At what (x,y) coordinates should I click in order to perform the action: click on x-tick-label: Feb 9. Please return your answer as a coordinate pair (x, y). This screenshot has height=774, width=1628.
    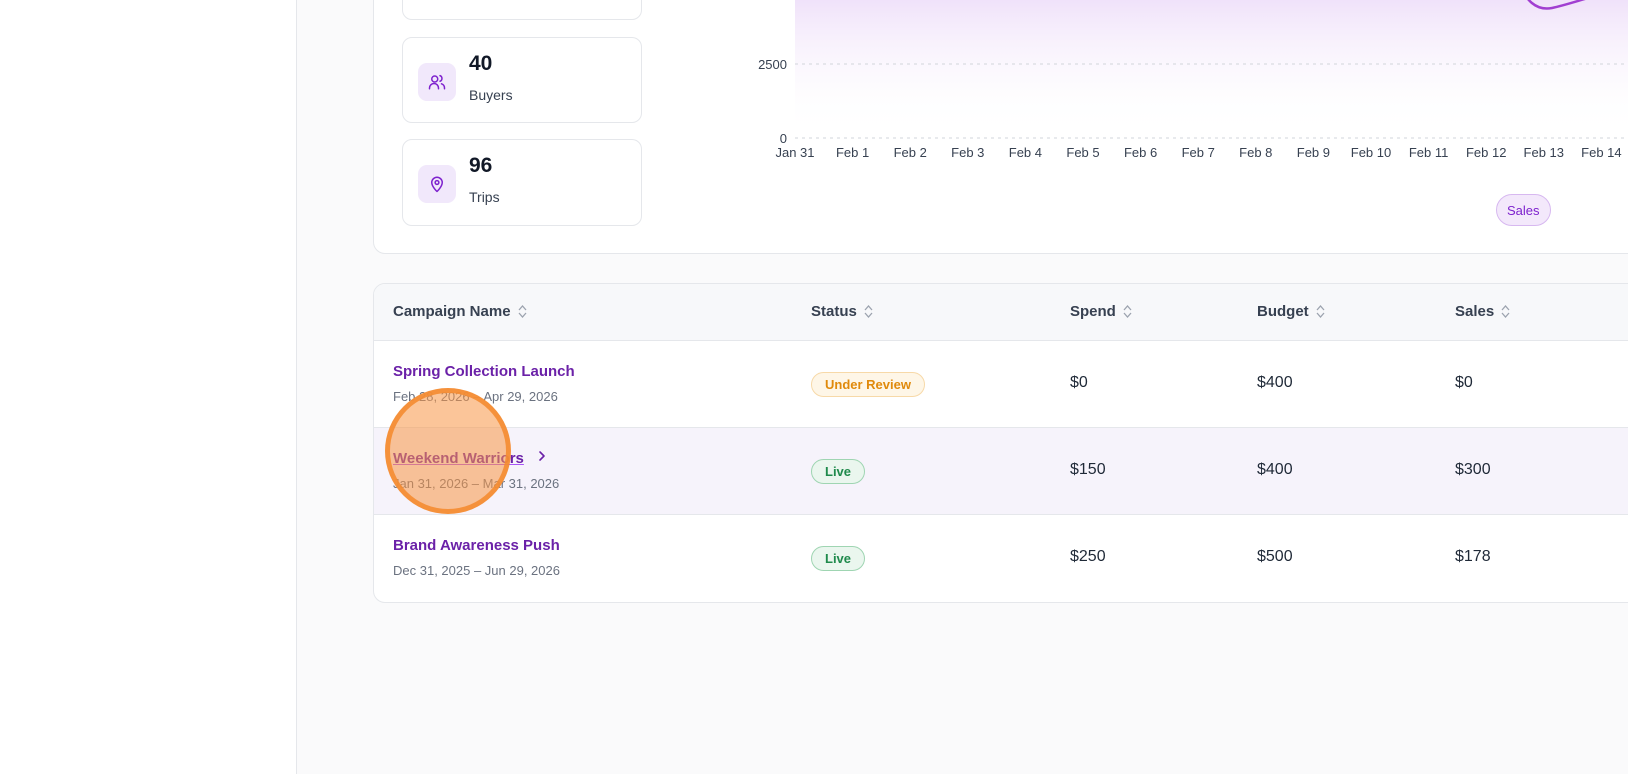
    Looking at the image, I should click on (1313, 152).